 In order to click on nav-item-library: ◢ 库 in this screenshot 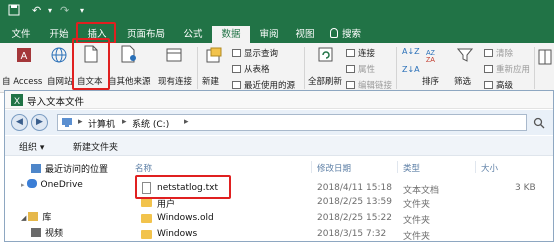, I will do `click(36, 216)`.